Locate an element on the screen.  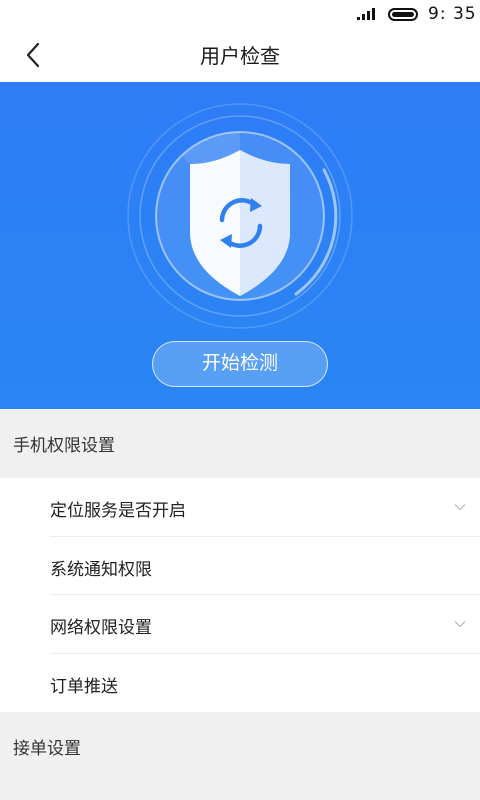
battery-icon is located at coordinates (403, 14).